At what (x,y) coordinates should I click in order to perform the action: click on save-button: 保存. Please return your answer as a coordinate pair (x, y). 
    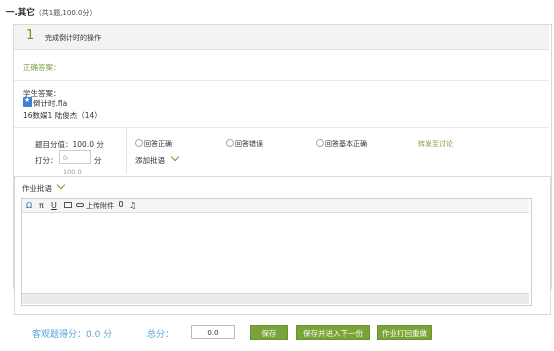
    Looking at the image, I should click on (269, 332).